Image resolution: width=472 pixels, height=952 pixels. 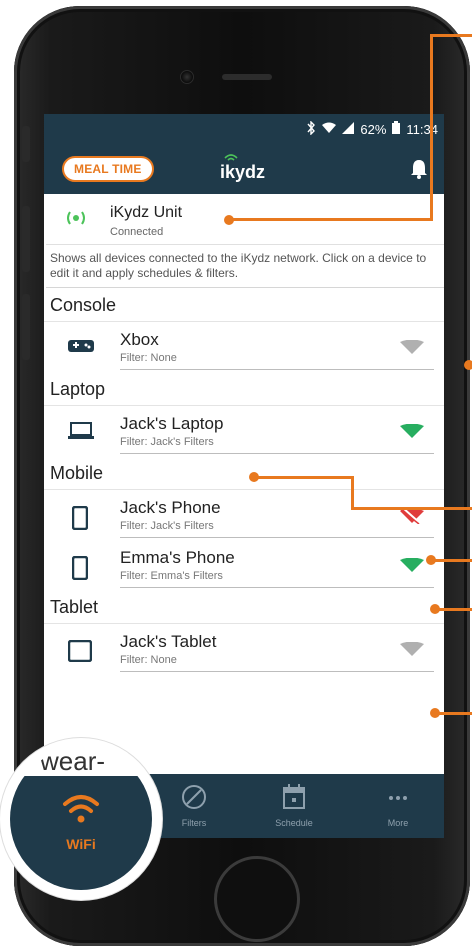 I want to click on nav-label-wifi: WiFi, so click(x=81, y=844).